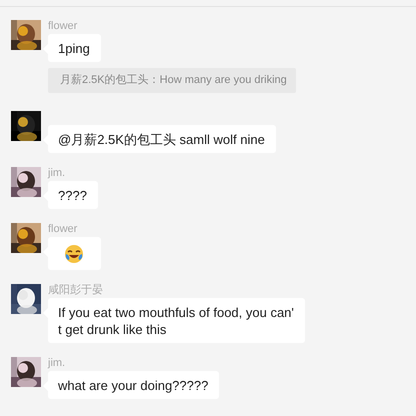 The height and width of the screenshot is (416, 416). Describe the element at coordinates (172, 80) in the screenshot. I see `quoted-message: 月薪2.5K的包工头：How many are you driking` at that location.